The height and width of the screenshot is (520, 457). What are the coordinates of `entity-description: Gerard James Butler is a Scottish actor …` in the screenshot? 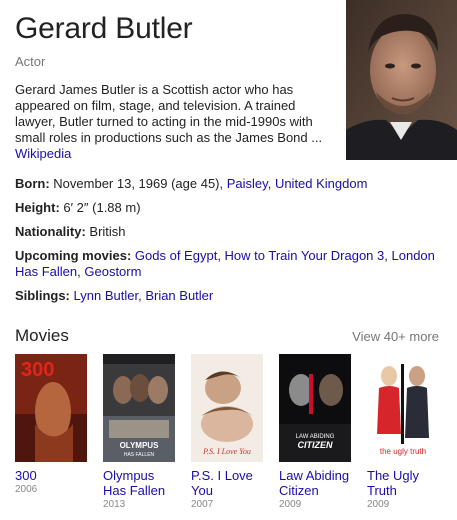 It's located at (175, 122).